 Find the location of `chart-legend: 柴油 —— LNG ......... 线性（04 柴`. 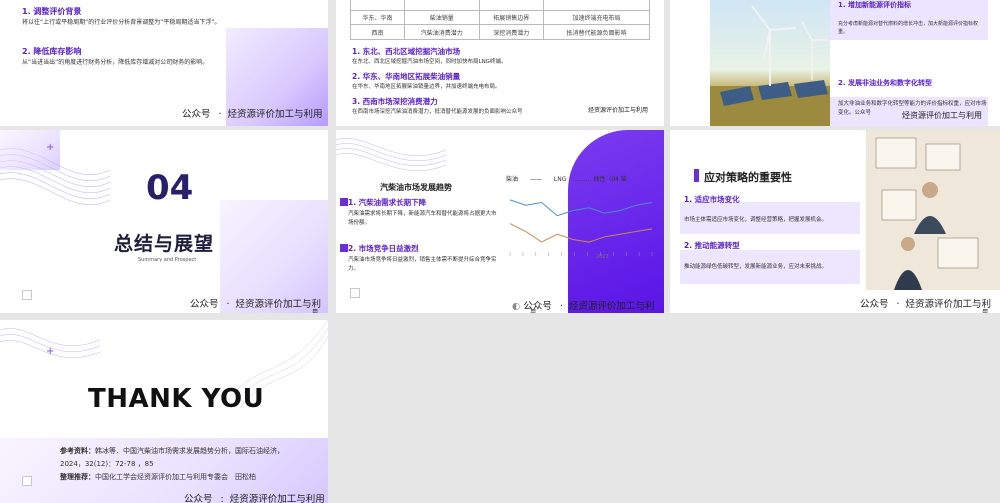

chart-legend: 柴油 —— LNG ......... 线性（04 柴 is located at coordinates (566, 179).